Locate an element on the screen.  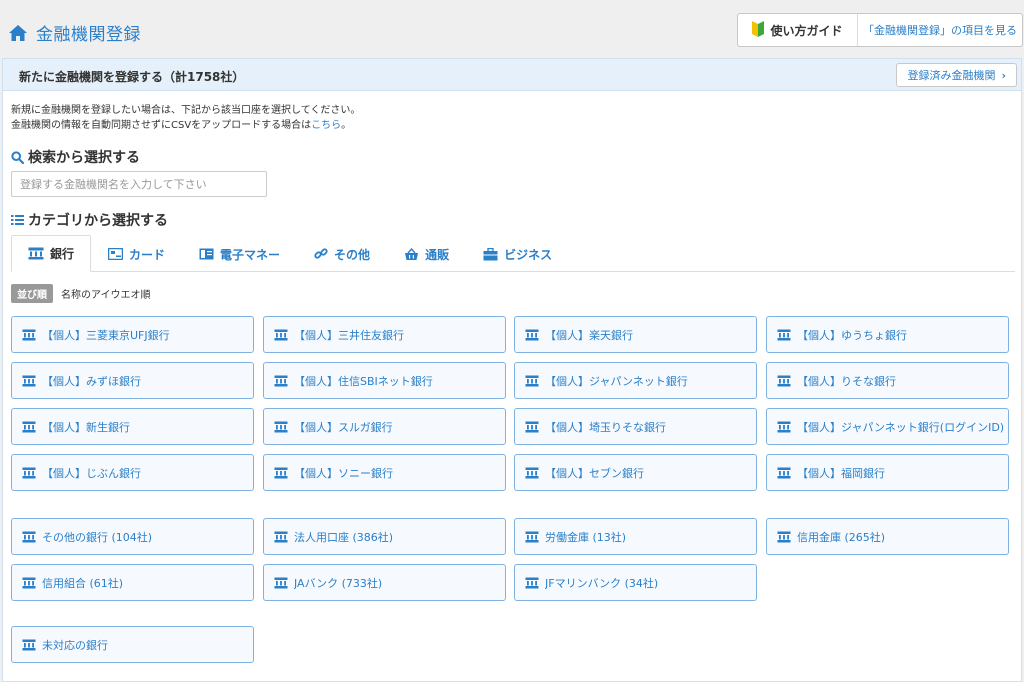
panel-title: 新たに金融機関を登録する（計1758社） is located at coordinates (132, 77).